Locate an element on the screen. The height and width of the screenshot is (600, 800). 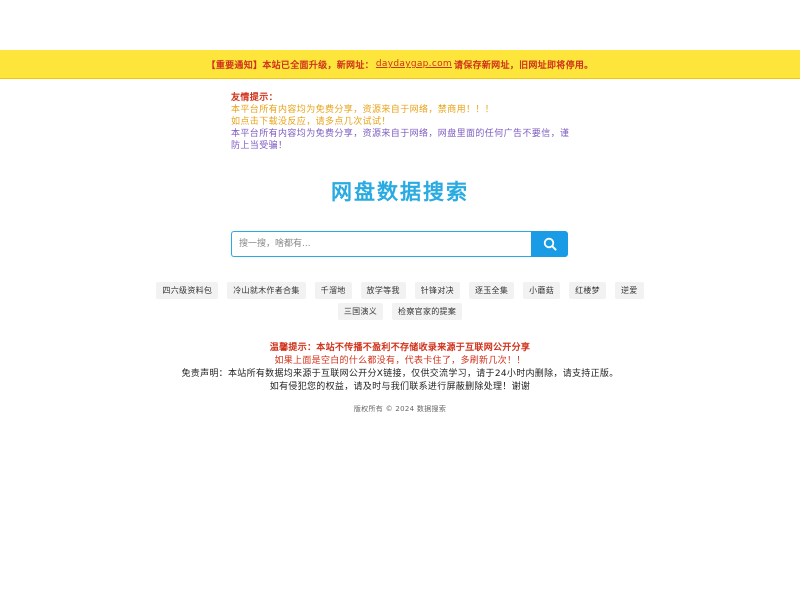
search-button is located at coordinates (549, 244).